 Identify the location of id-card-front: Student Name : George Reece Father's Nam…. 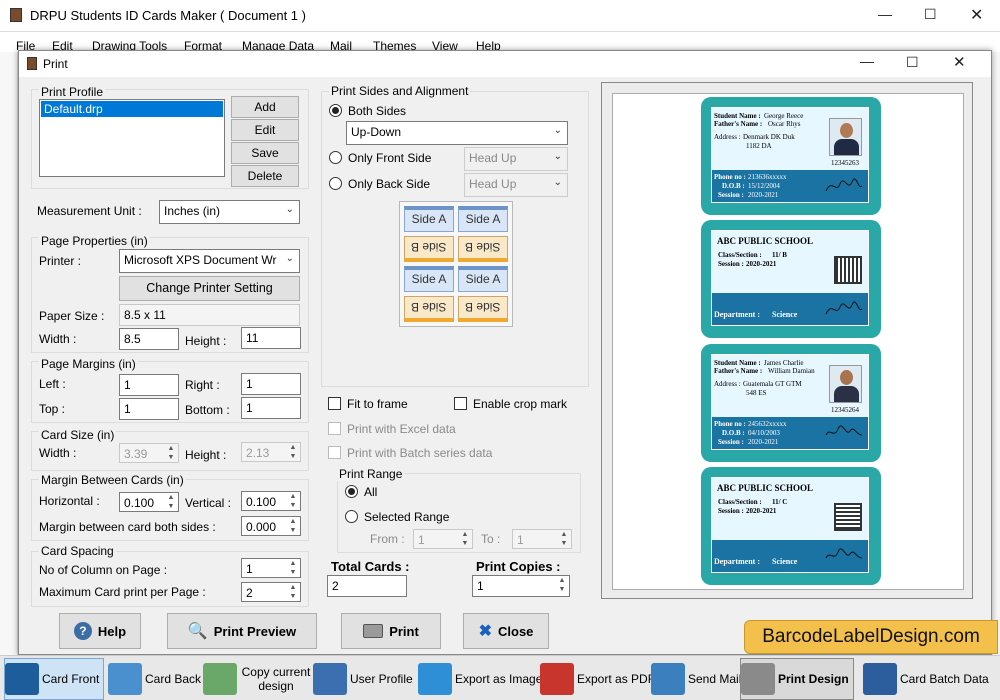
(791, 156).